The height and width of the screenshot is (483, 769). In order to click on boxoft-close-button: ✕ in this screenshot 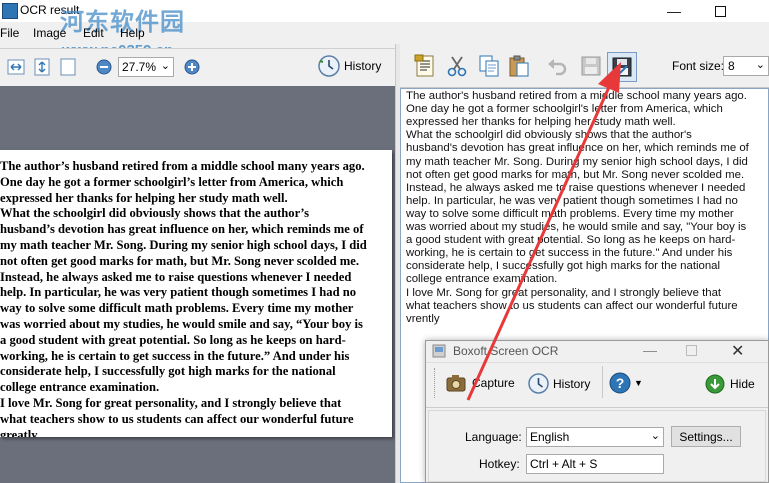, I will do `click(737, 351)`.